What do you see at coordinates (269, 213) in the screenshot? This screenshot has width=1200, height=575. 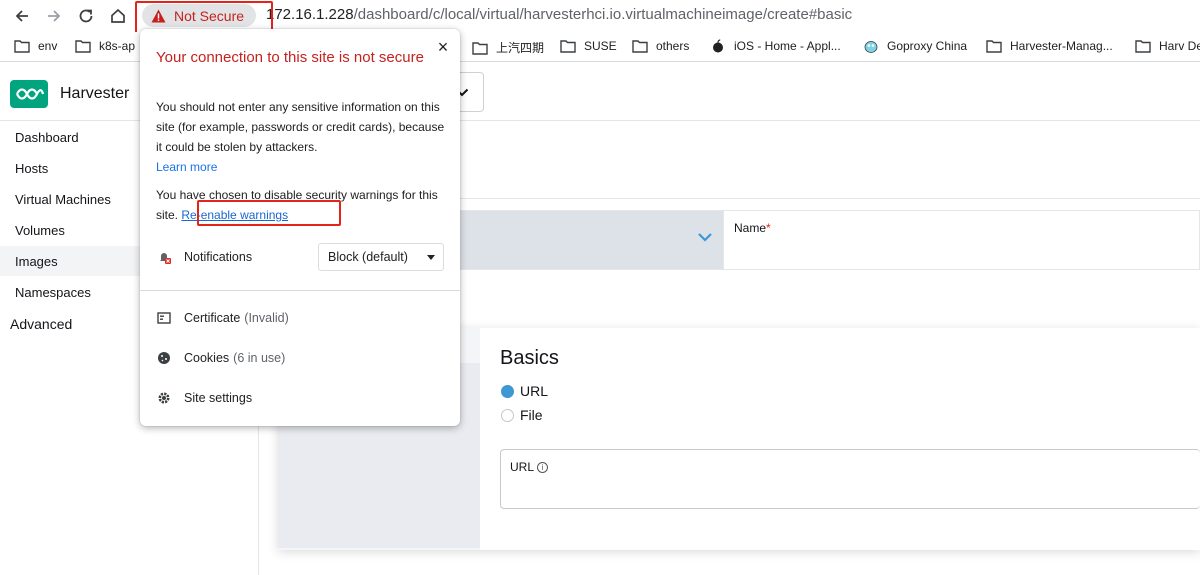 I see `highlight-box-reenable-warnings` at bounding box center [269, 213].